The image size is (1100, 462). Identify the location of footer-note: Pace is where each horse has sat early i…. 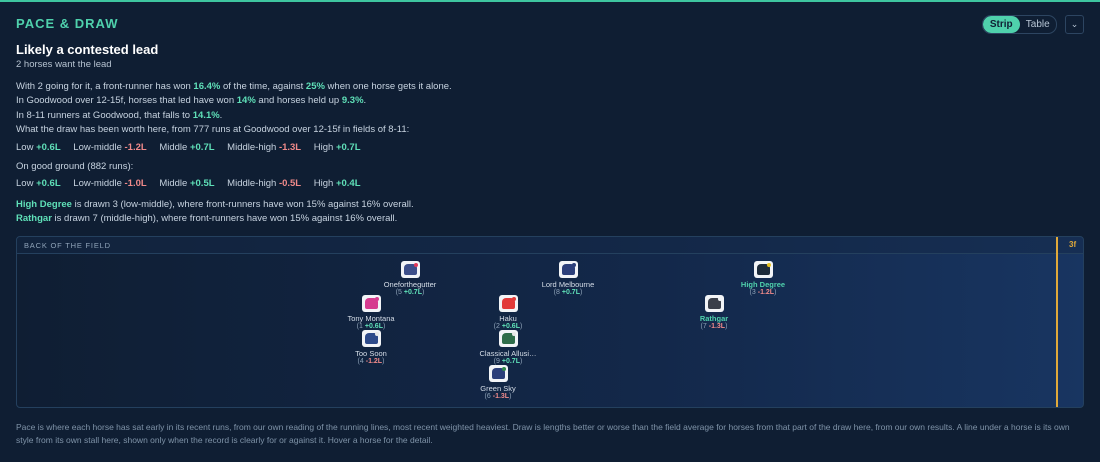
(543, 433).